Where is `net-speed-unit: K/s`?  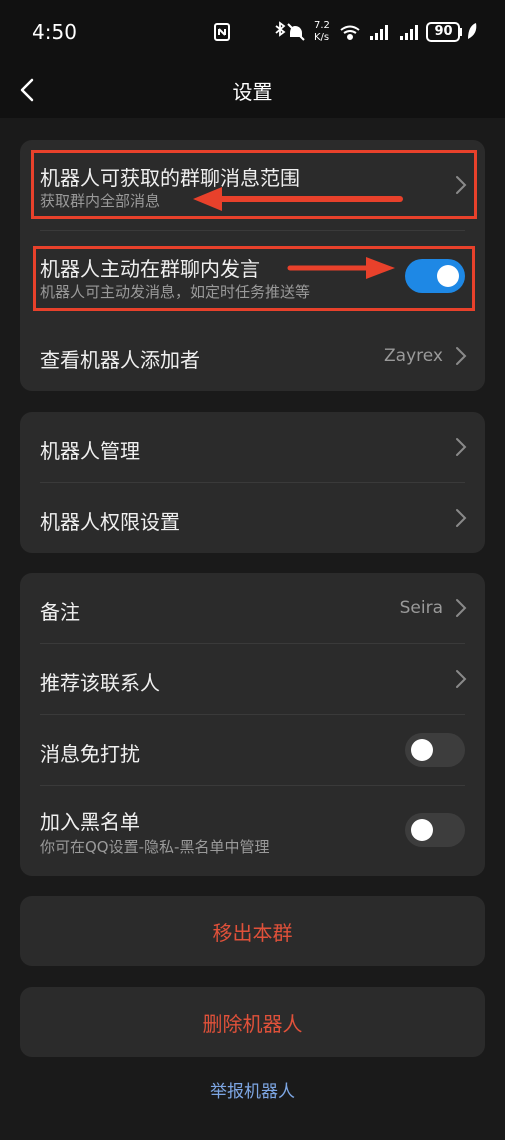 net-speed-unit: K/s is located at coordinates (322, 37).